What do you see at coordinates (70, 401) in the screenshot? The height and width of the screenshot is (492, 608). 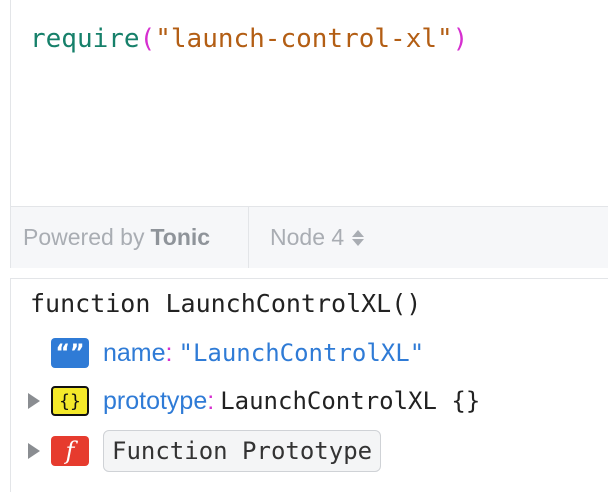 I see `object-type-icon: {}` at bounding box center [70, 401].